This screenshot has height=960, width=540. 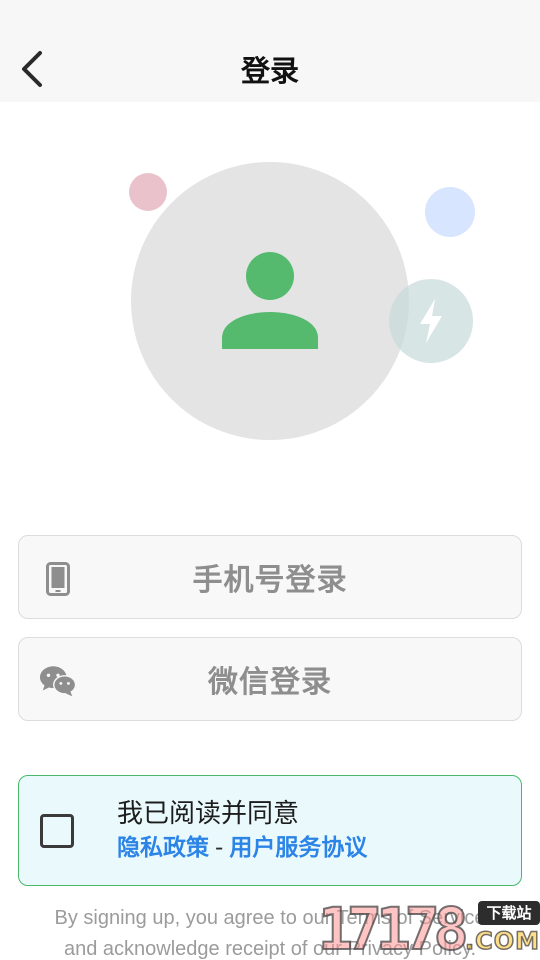 What do you see at coordinates (57, 831) in the screenshot?
I see `agreement-checkbox` at bounding box center [57, 831].